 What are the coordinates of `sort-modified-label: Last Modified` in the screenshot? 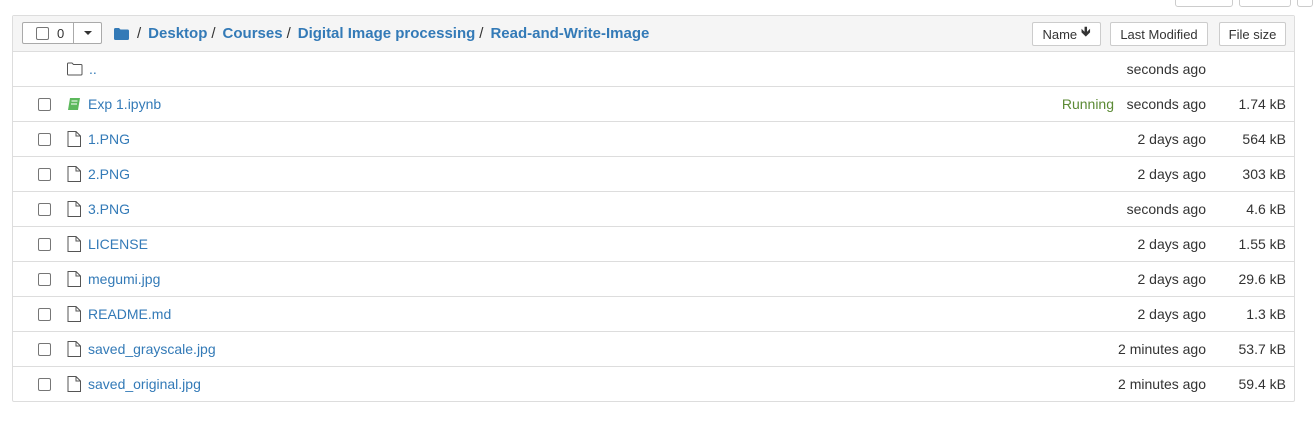 It's located at (1159, 34).